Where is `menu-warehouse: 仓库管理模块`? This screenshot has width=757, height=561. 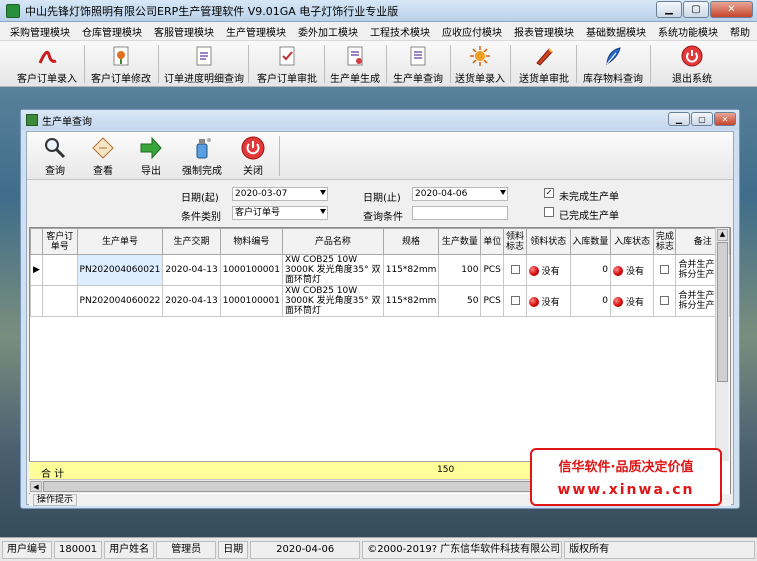 menu-warehouse: 仓库管理模块 is located at coordinates (112, 31).